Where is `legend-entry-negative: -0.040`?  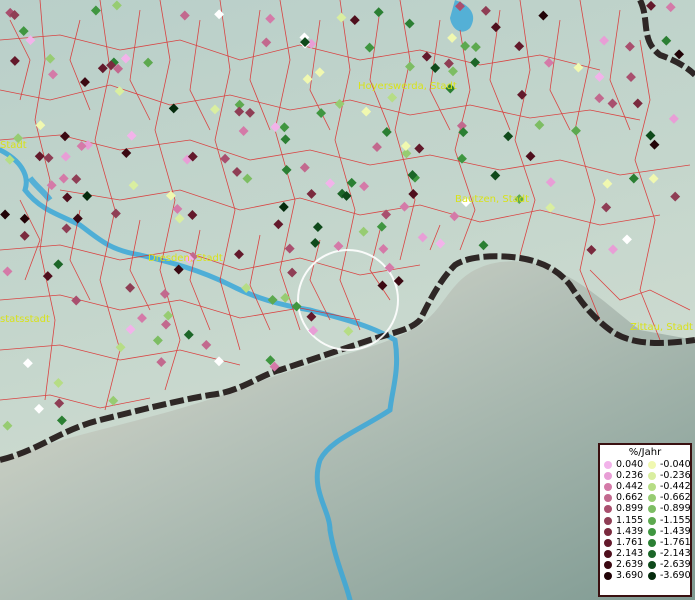 legend-entry-negative: -0.040 is located at coordinates (667, 464).